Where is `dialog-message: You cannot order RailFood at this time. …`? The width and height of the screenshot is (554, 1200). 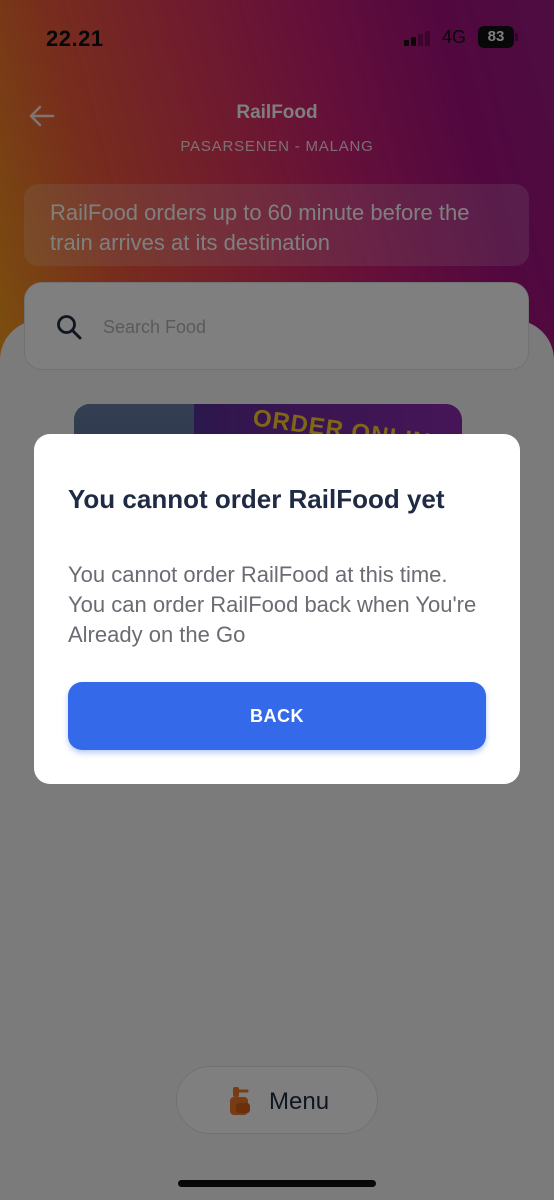
dialog-message: You cannot order RailFood at this time. … is located at coordinates (272, 604).